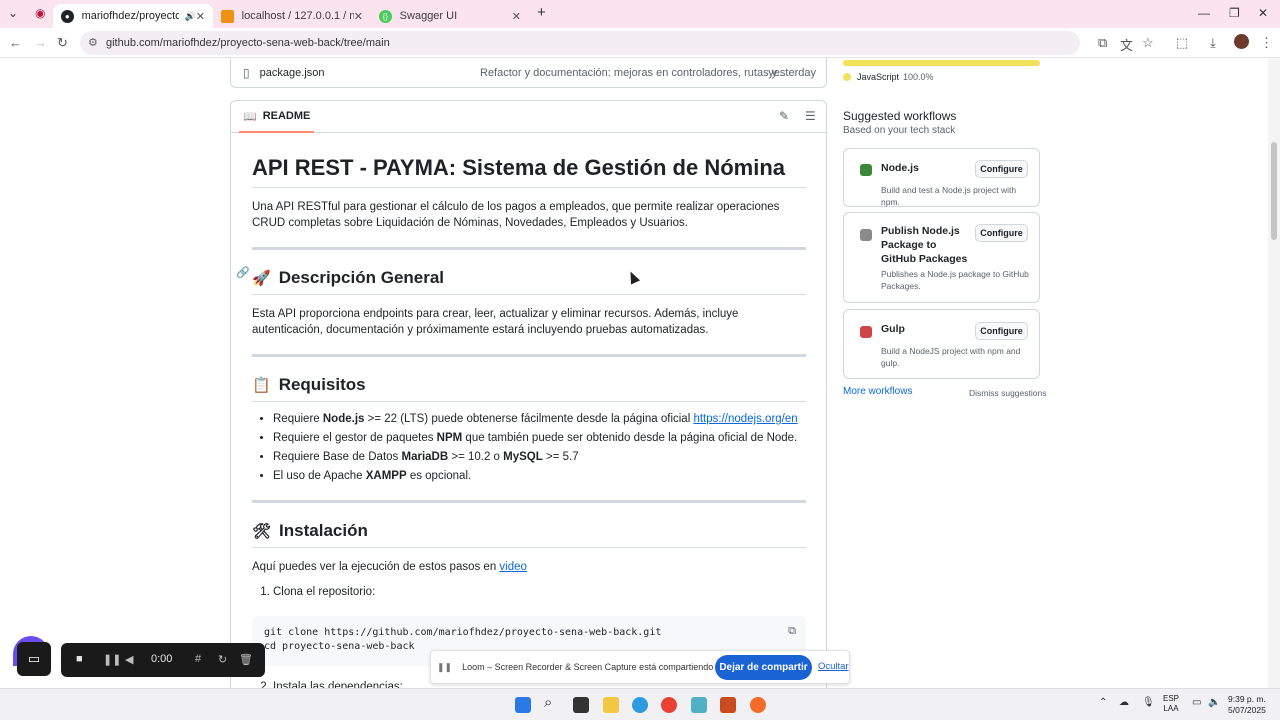  Describe the element at coordinates (67, 16) in the screenshot. I see `github-icon: ●` at that location.